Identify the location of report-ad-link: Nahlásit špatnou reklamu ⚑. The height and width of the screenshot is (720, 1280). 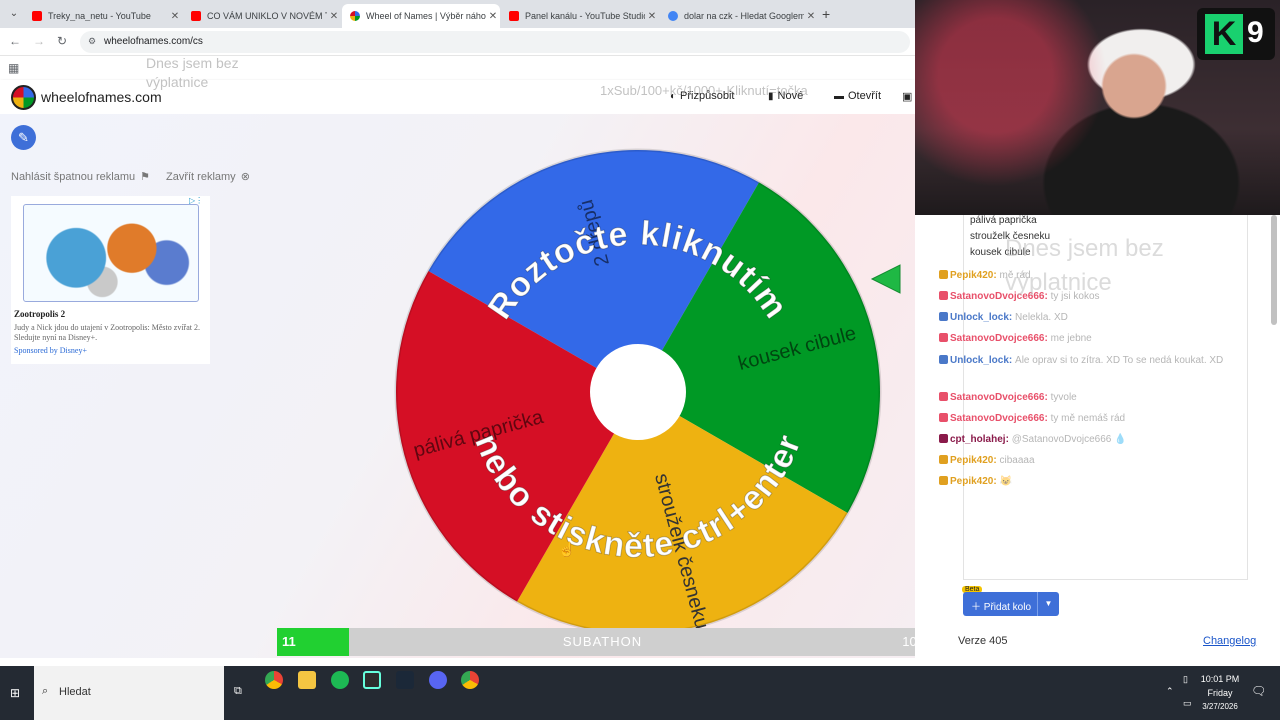
(80, 177).